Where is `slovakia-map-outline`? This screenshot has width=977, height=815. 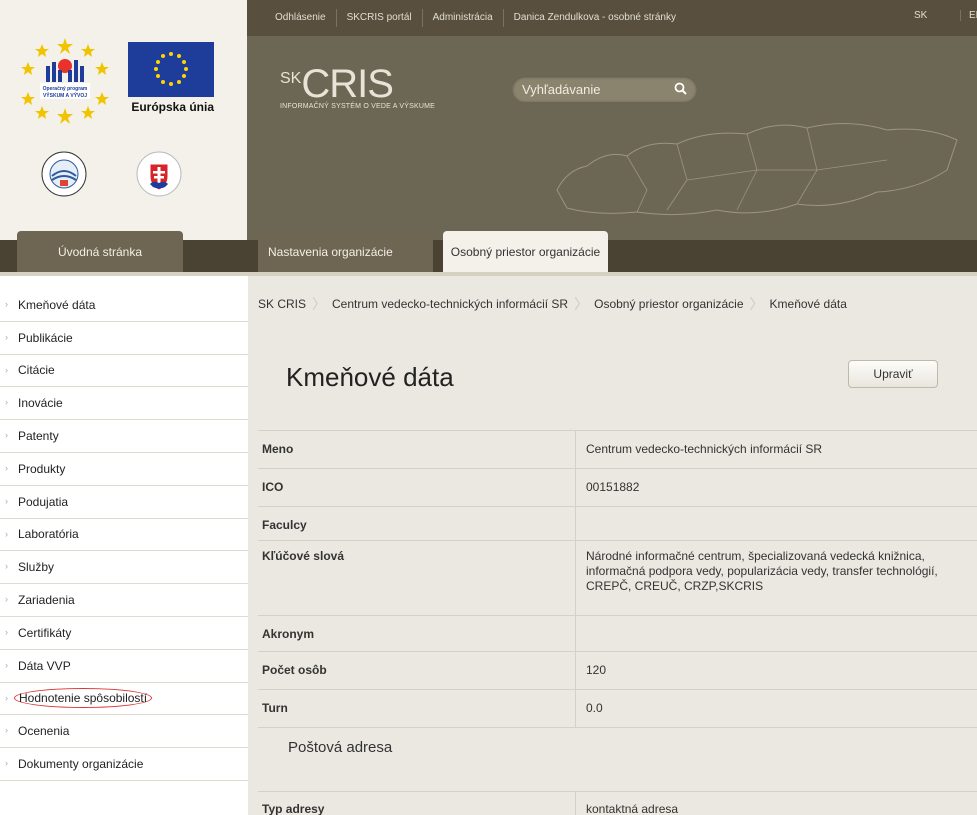 slovakia-map-outline is located at coordinates (757, 169).